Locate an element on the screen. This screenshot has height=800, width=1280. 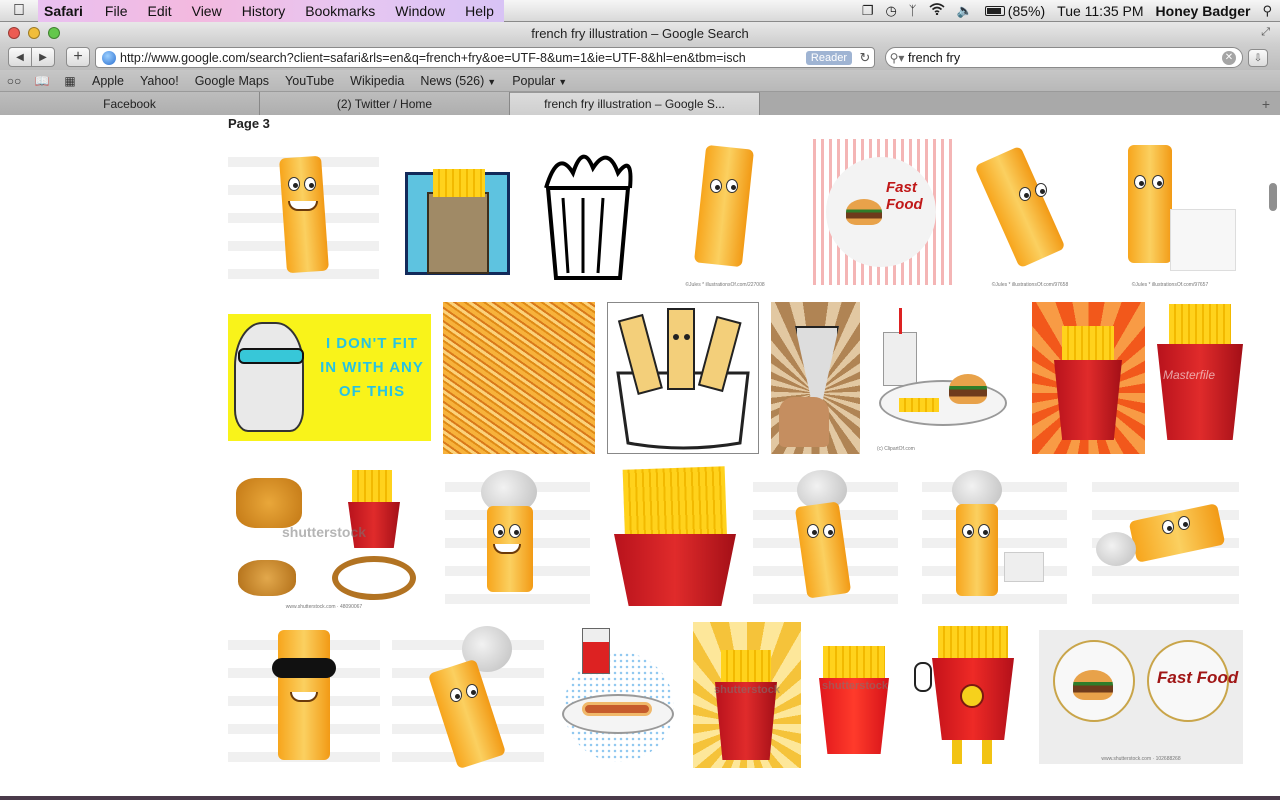
image-result: Fast Food is located at coordinates (881, 212).